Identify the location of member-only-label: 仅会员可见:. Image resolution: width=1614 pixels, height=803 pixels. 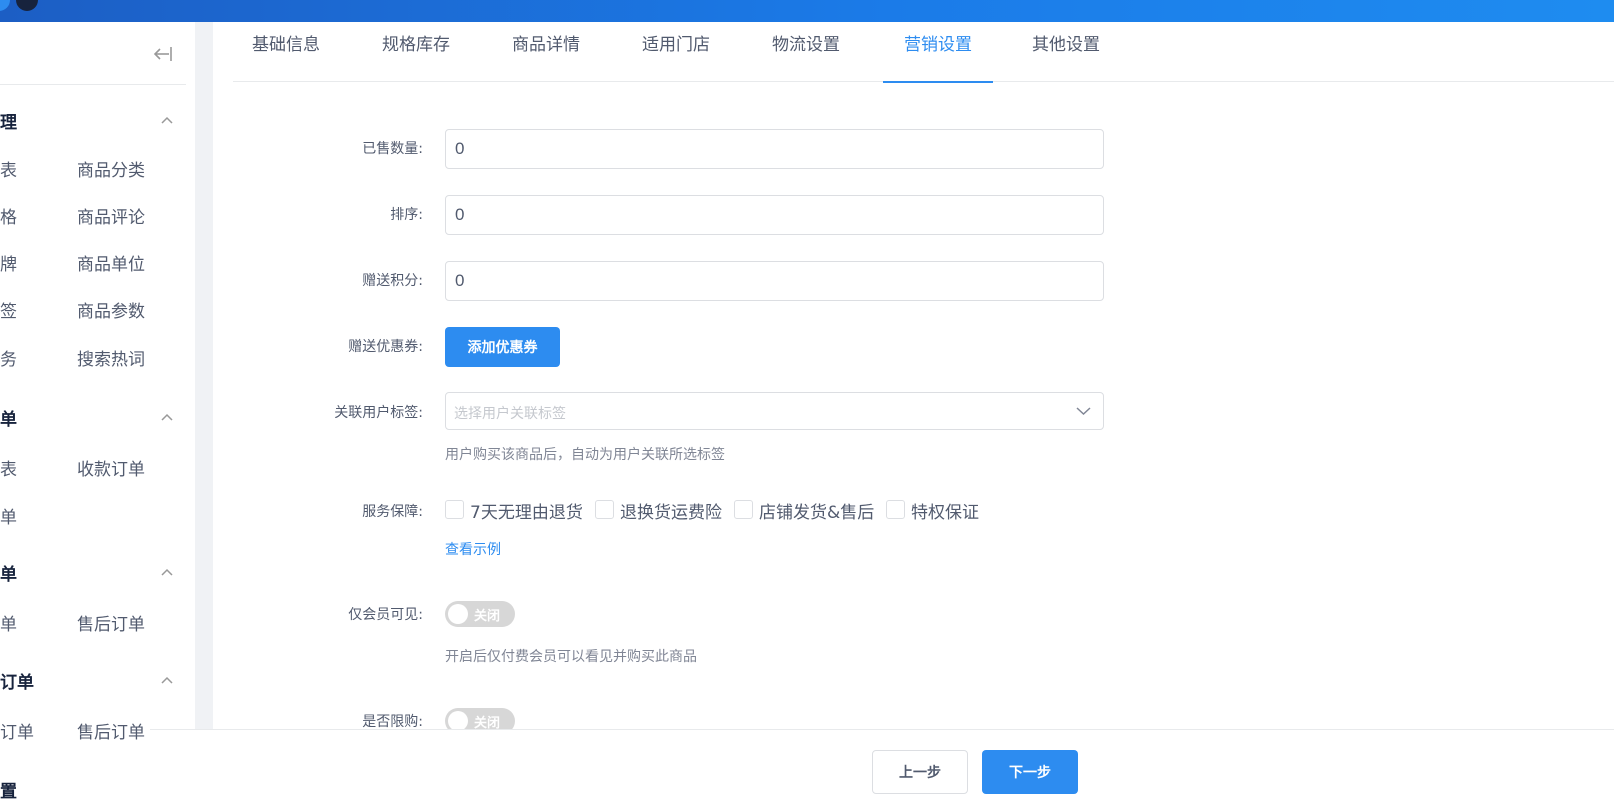
(385, 615).